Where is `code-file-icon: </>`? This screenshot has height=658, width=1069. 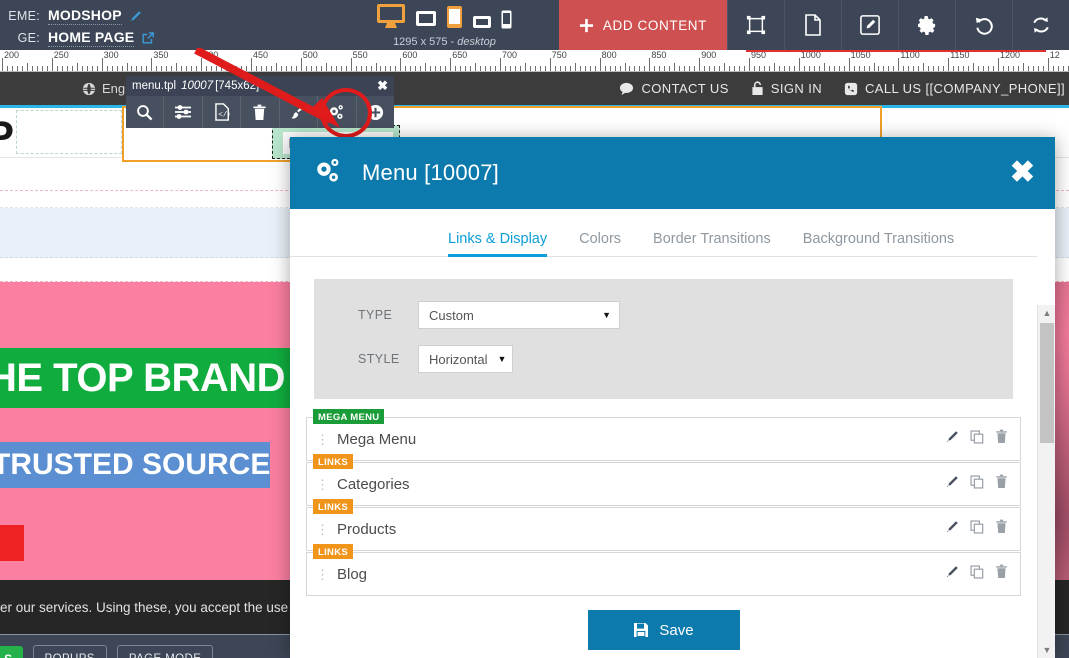
code-file-icon: </> is located at coordinates (222, 112).